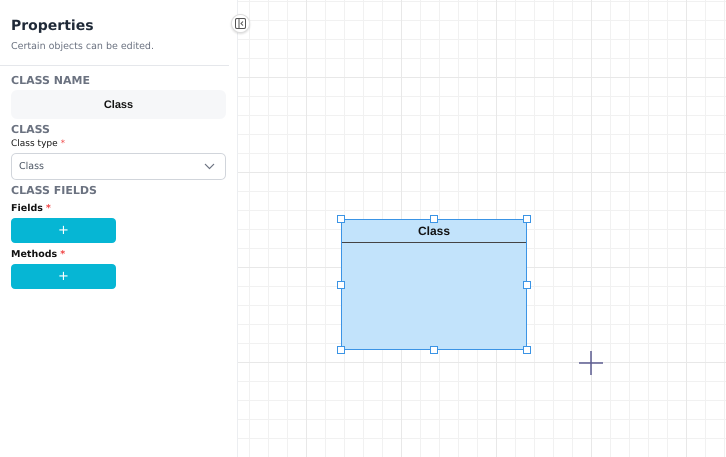  Describe the element at coordinates (83, 46) in the screenshot. I see `panel-subtitle: Certain objects can be edited.` at that location.